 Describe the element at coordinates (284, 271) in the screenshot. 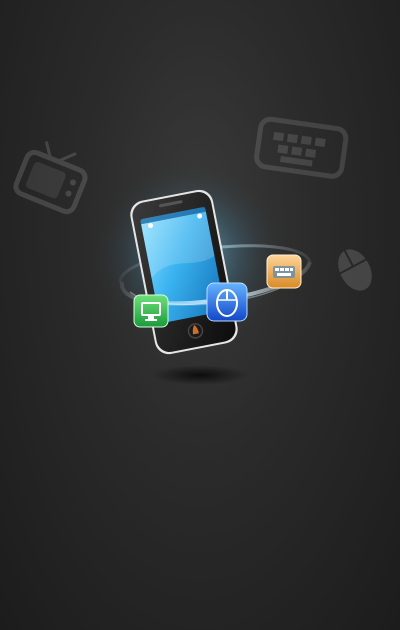

I see `keyboard-app-icon` at that location.